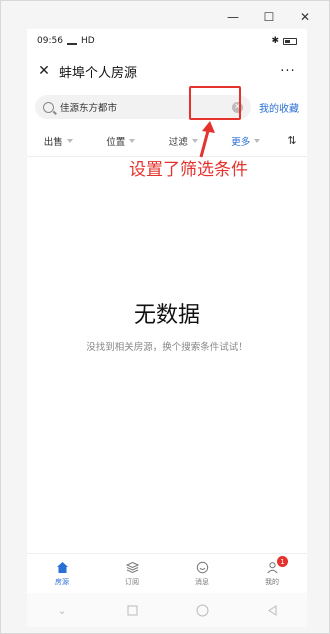  I want to click on status-bar: 09:56 HD ✱, so click(167, 41).